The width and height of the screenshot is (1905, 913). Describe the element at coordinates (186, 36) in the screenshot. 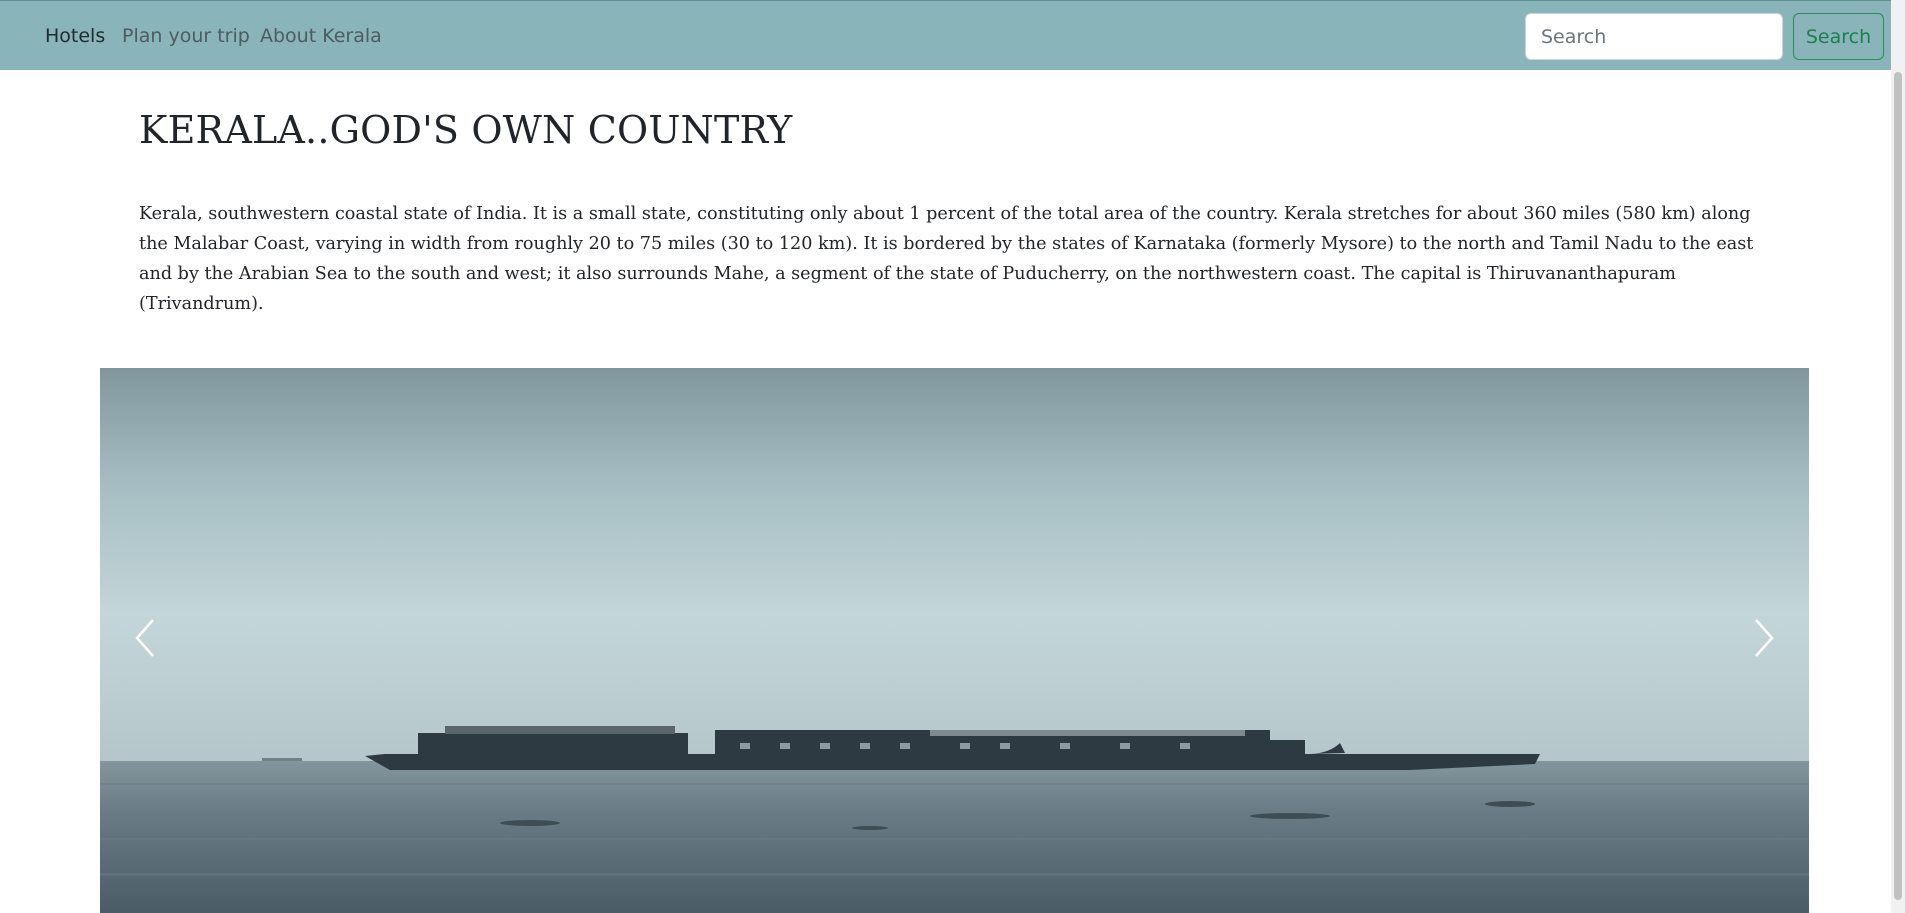

I see `nav-link-plan-your-trip: Plan your trip` at that location.